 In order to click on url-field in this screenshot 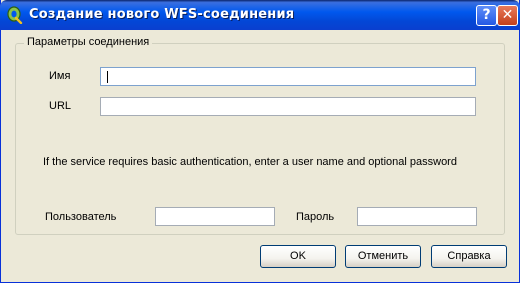, I will do `click(288, 106)`.